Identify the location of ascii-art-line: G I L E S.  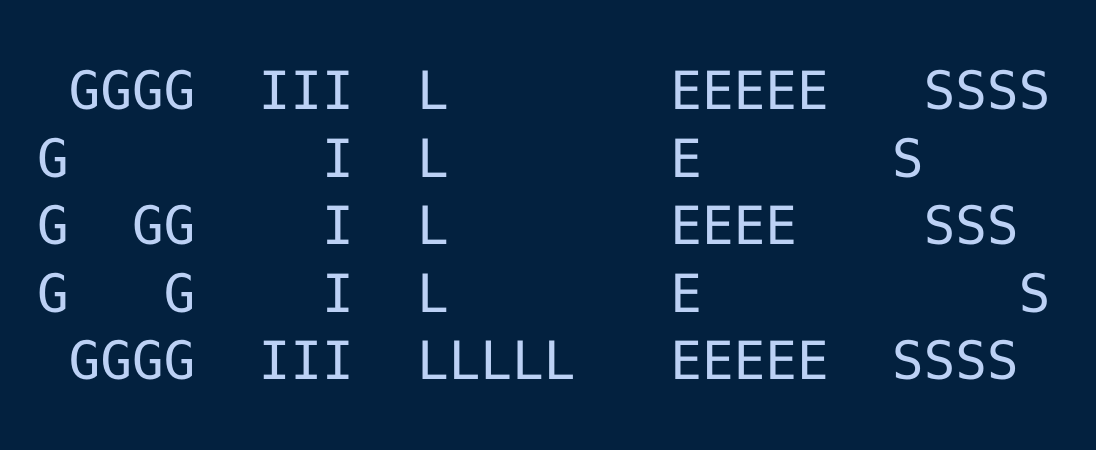
(480, 159).